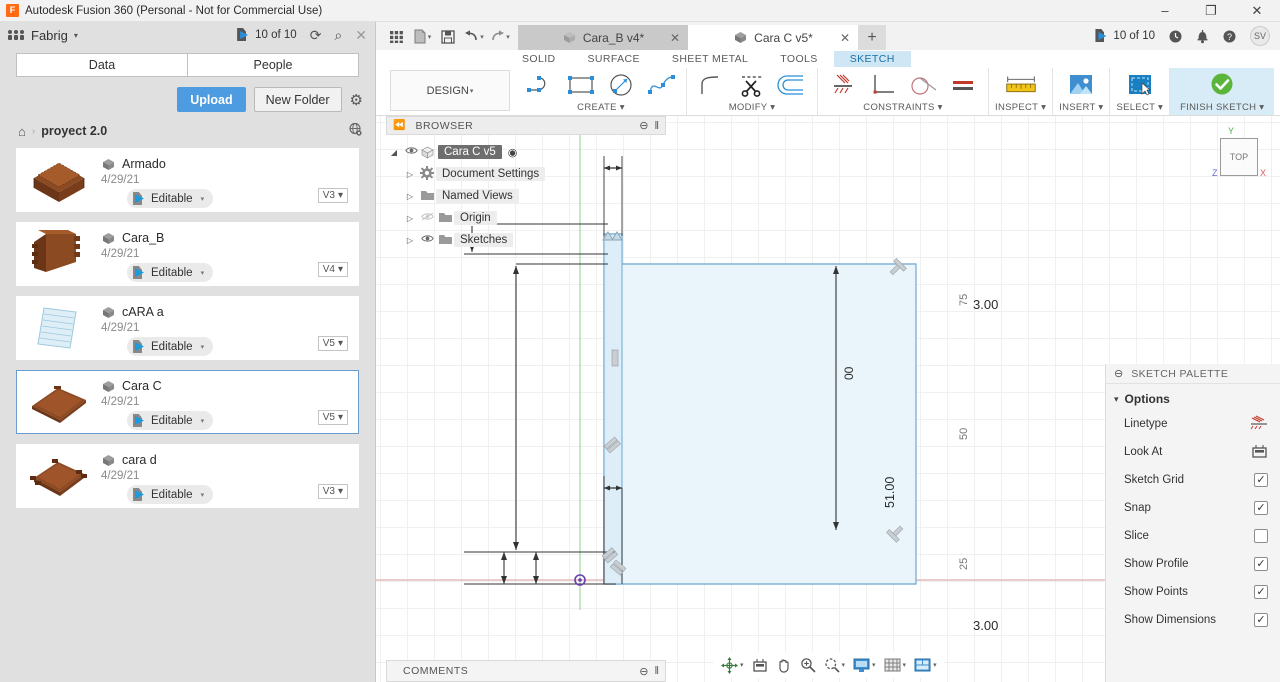 The image size is (1280, 682). What do you see at coordinates (710, 59) in the screenshot?
I see `ribbon-tab-sheet-metal: SHEET METAL` at bounding box center [710, 59].